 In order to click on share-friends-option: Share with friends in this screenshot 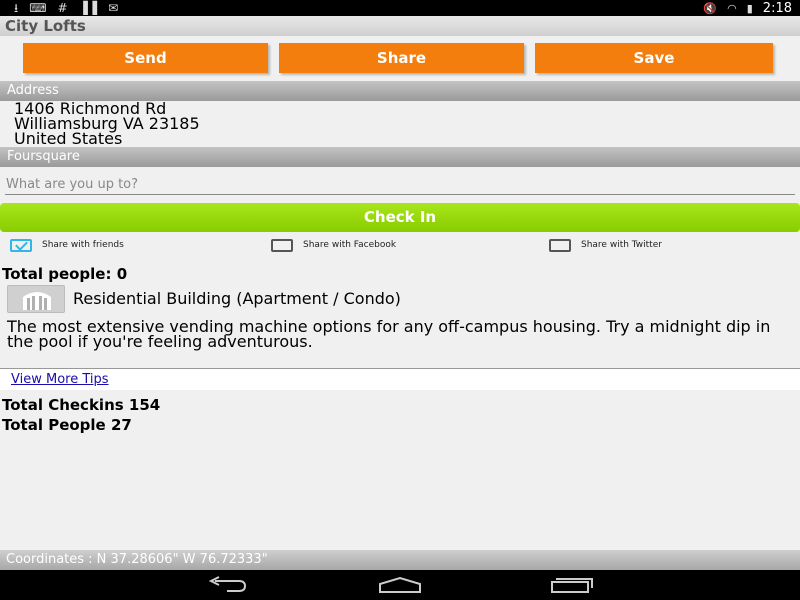, I will do `click(67, 245)`.